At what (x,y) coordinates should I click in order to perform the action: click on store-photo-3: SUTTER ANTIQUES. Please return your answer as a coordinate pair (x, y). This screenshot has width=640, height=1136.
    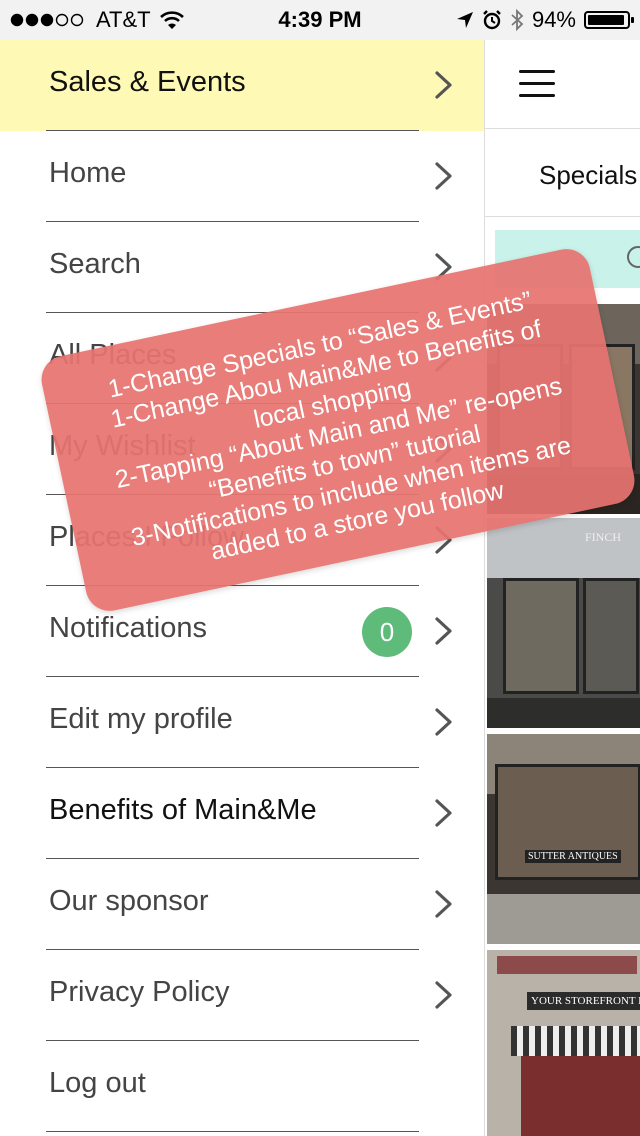
    Looking at the image, I should click on (563, 839).